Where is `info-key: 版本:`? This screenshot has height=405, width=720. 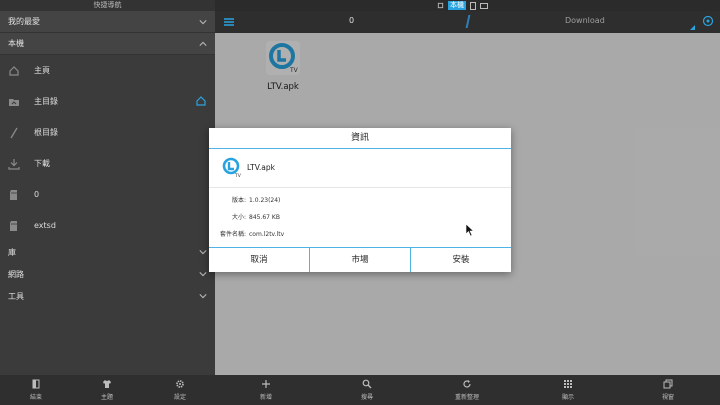
info-key: 版本: is located at coordinates (238, 200).